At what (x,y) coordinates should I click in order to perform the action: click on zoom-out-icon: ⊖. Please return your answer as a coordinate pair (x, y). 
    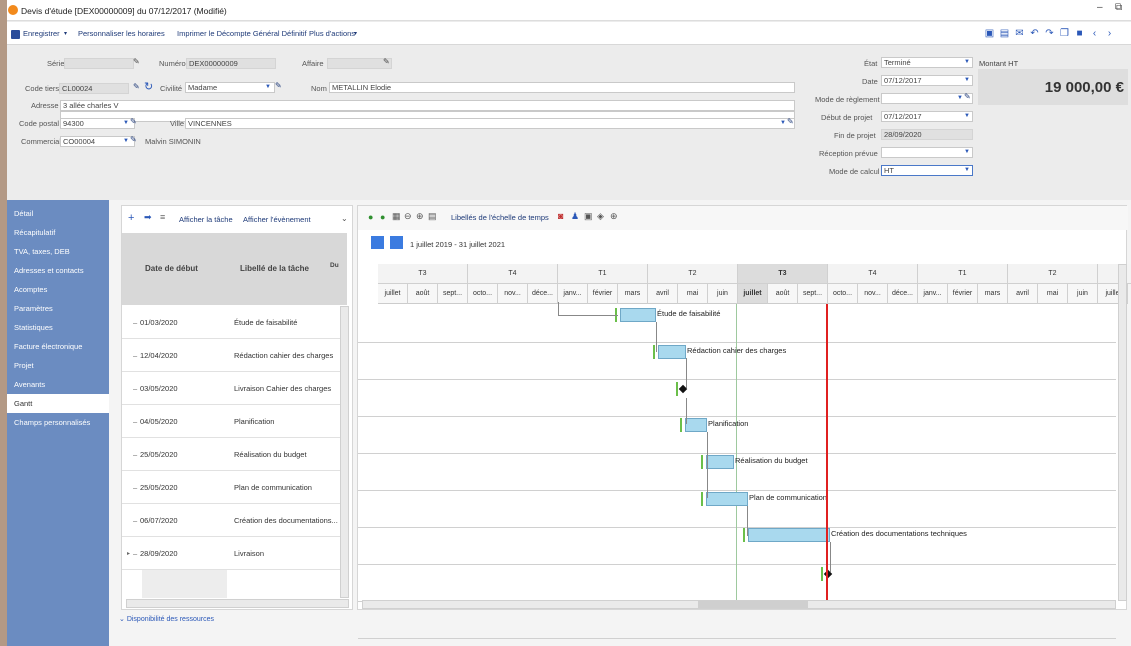
    Looking at the image, I should click on (408, 216).